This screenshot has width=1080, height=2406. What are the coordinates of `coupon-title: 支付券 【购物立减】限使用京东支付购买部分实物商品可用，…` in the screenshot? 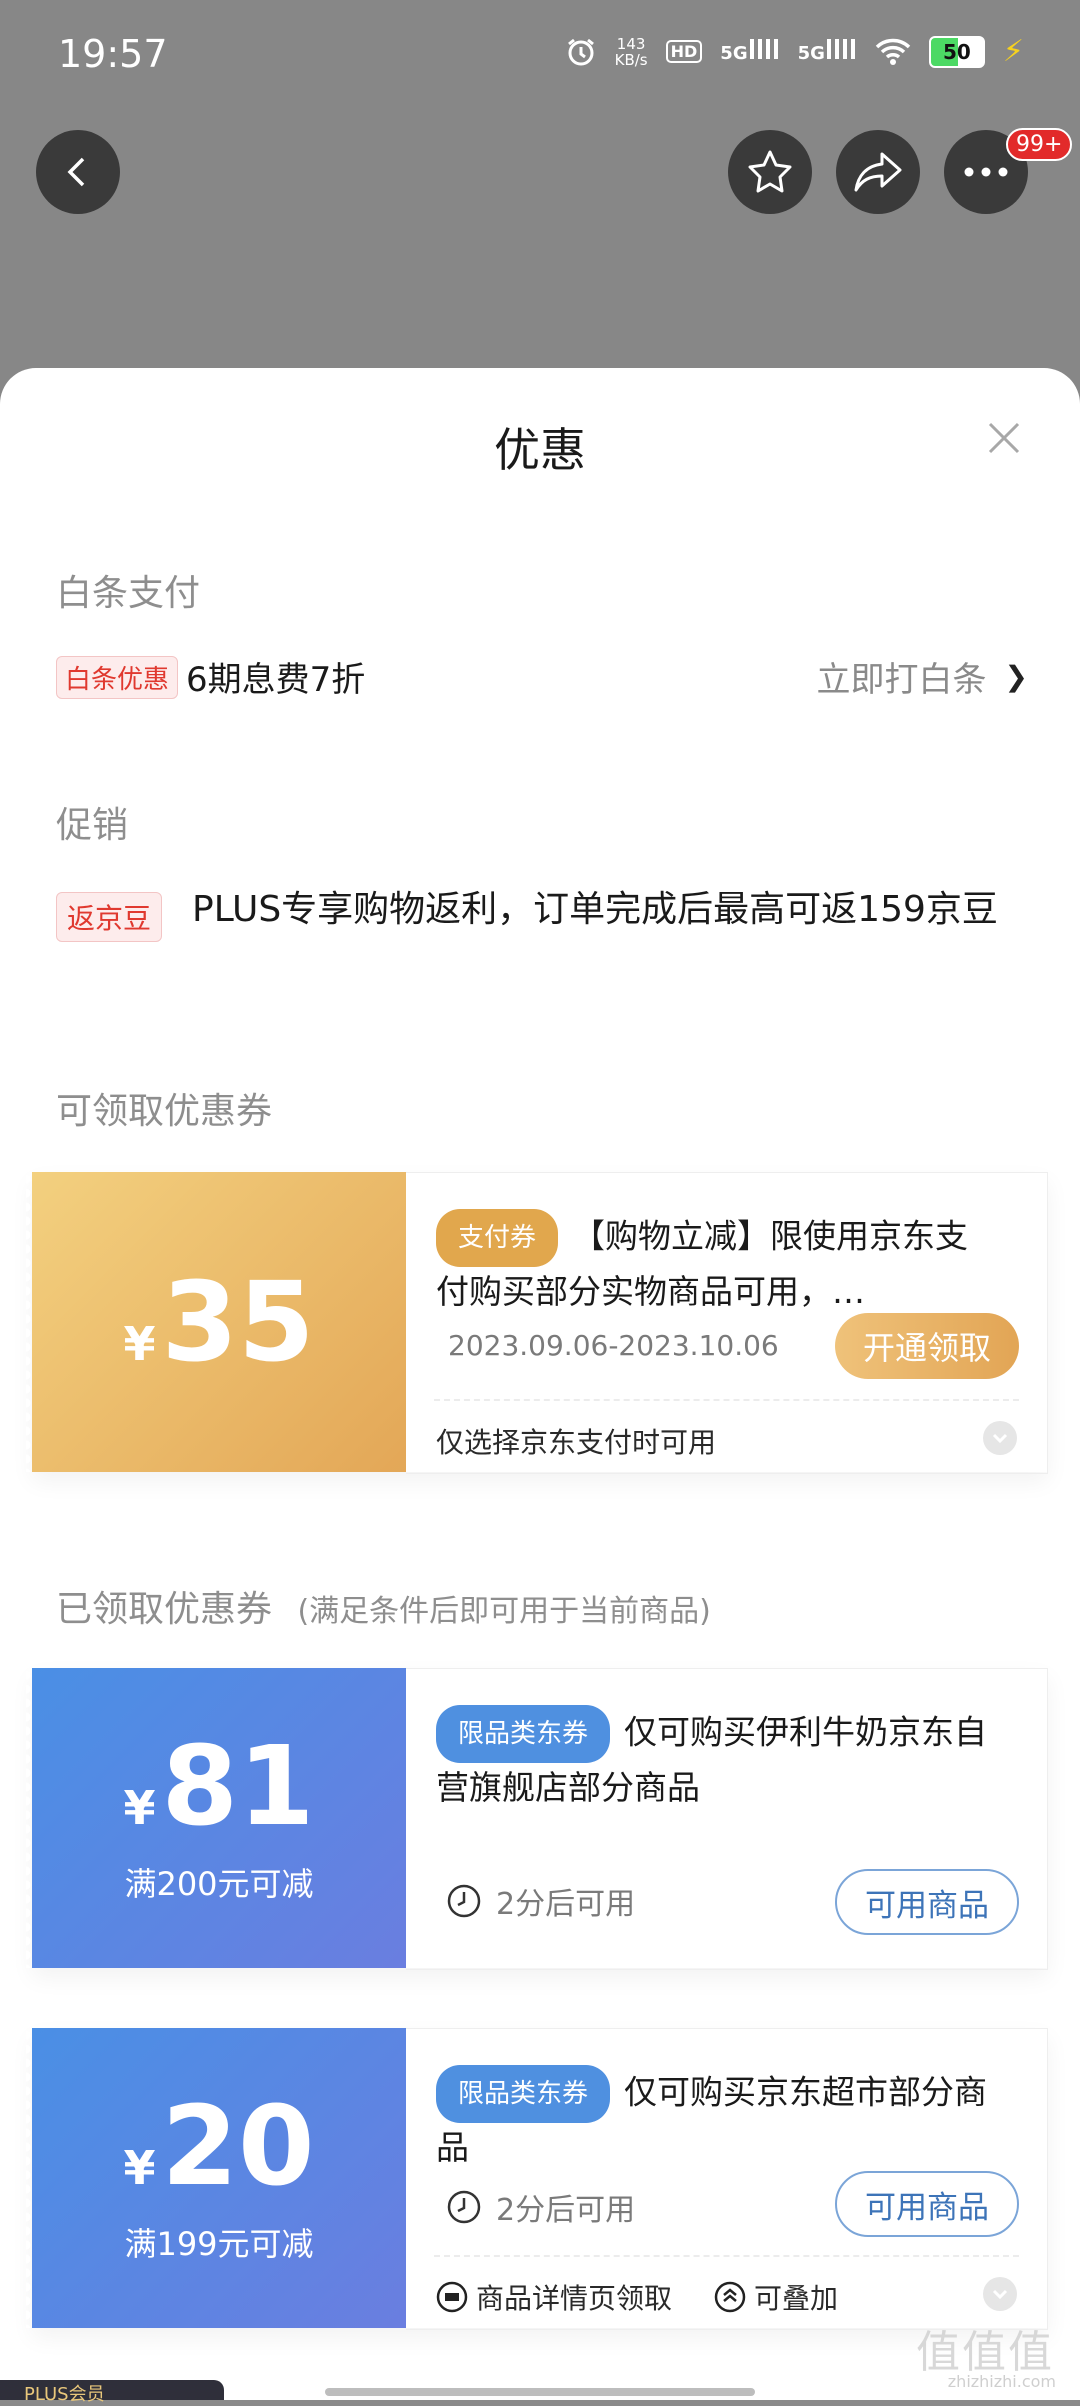 It's located at (717, 1263).